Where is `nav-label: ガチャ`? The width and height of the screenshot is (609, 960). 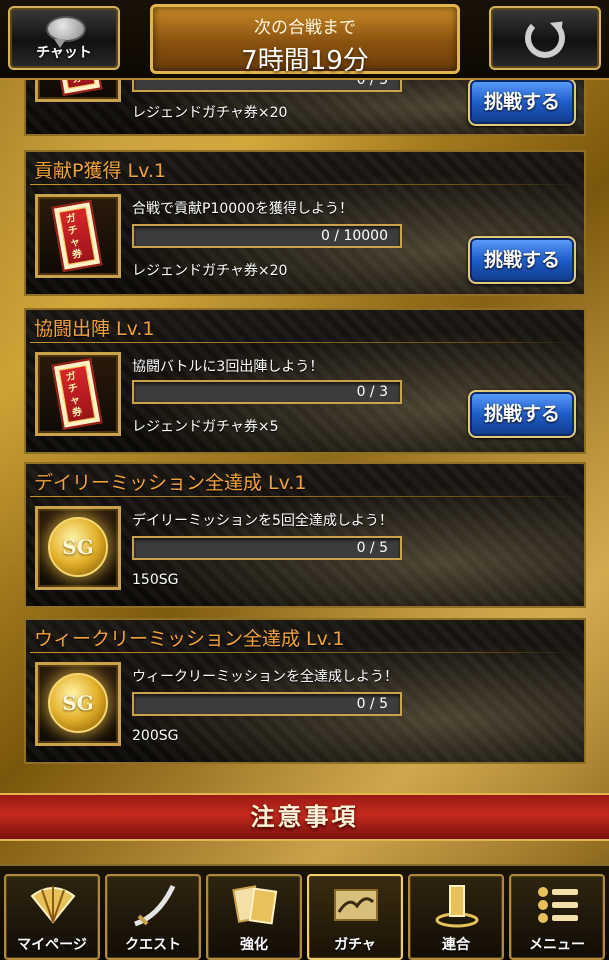
nav-label: ガチャ is located at coordinates (355, 945).